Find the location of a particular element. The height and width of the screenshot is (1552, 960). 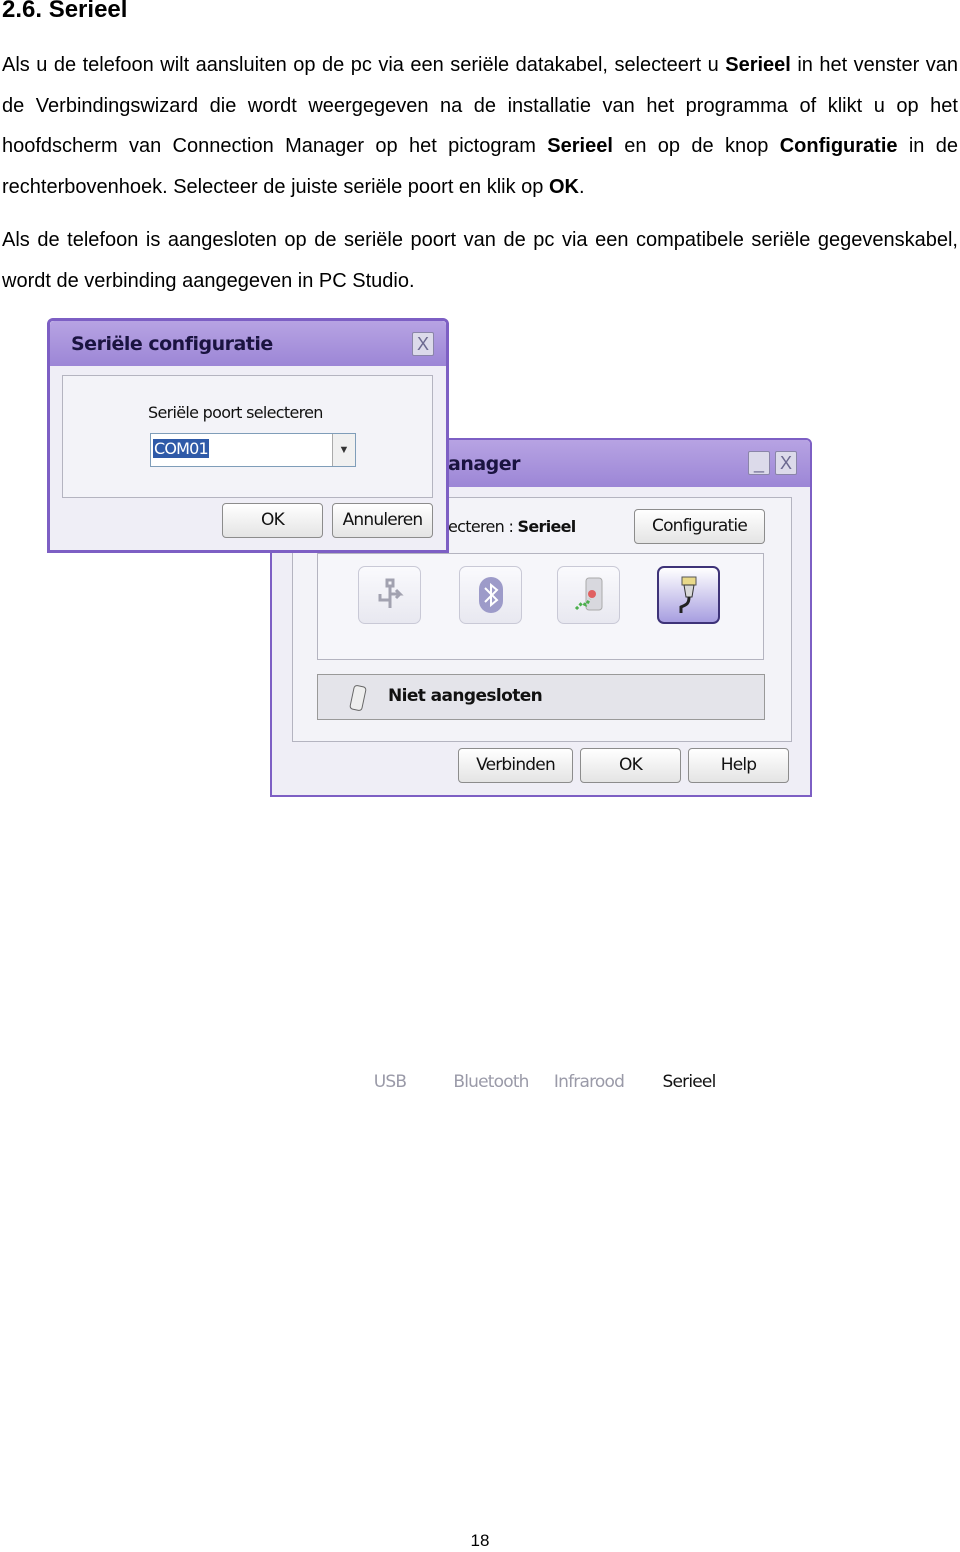

status-bar: Niet aangesloten is located at coordinates (541, 697).